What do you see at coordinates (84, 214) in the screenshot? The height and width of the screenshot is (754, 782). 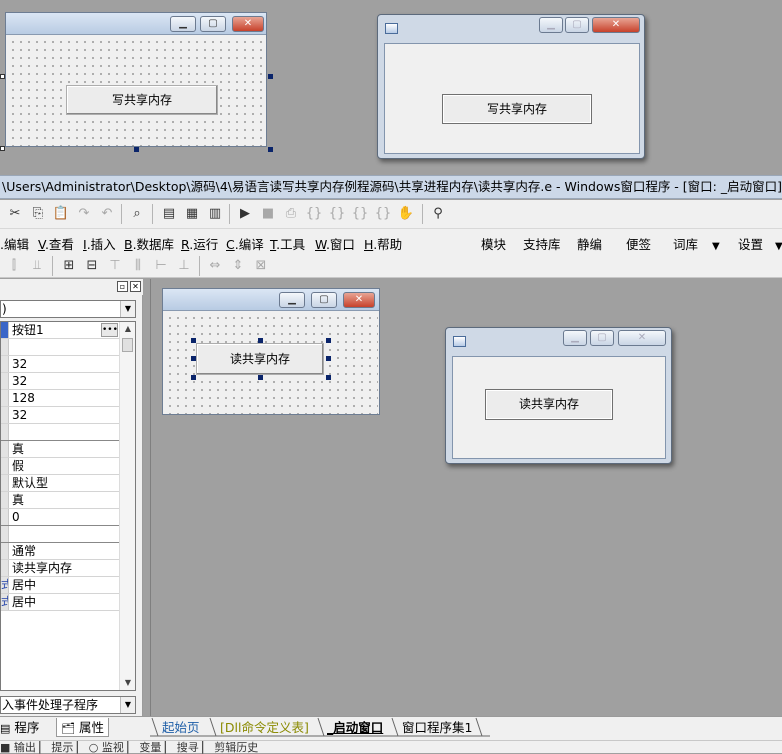 I see `redo-icon: ↷` at bounding box center [84, 214].